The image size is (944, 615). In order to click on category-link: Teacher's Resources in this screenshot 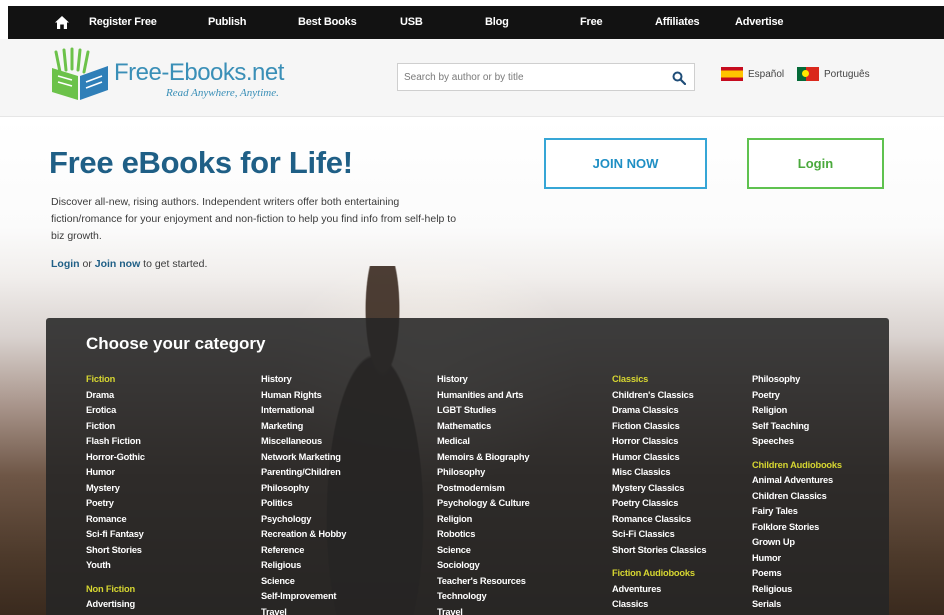, I will do `click(483, 582)`.